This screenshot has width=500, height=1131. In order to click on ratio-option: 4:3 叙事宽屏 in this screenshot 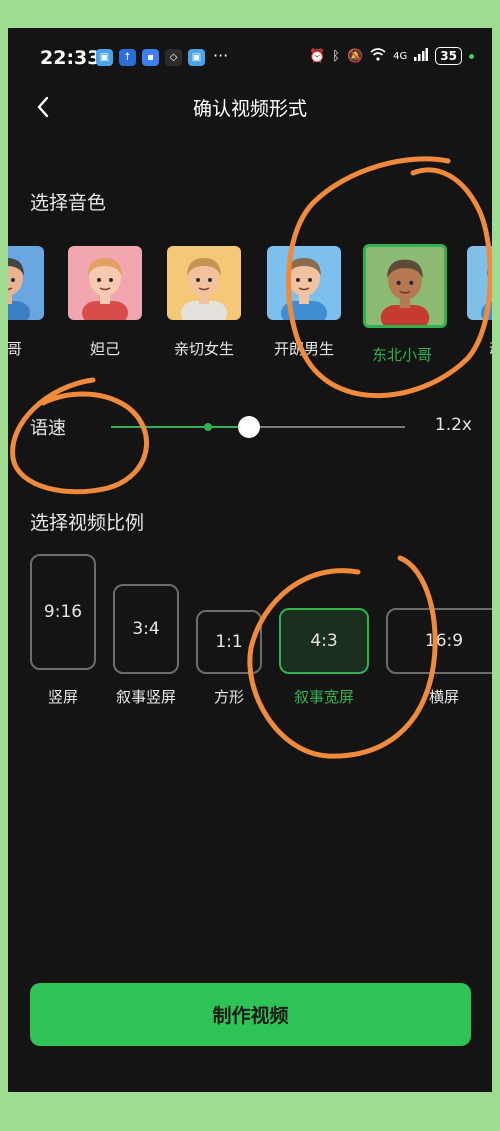, I will do `click(324, 630)`.